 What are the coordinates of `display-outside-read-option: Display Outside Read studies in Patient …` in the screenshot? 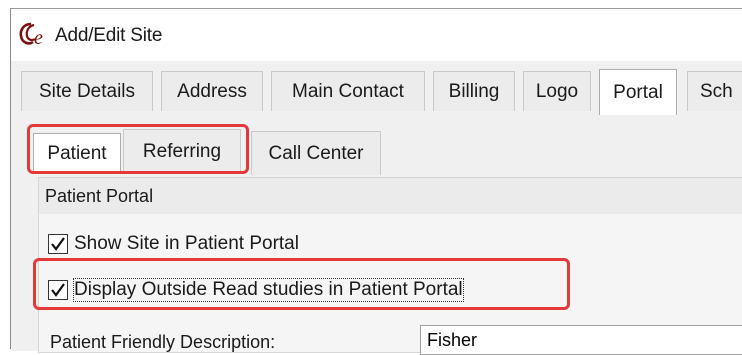 It's located at (256, 290).